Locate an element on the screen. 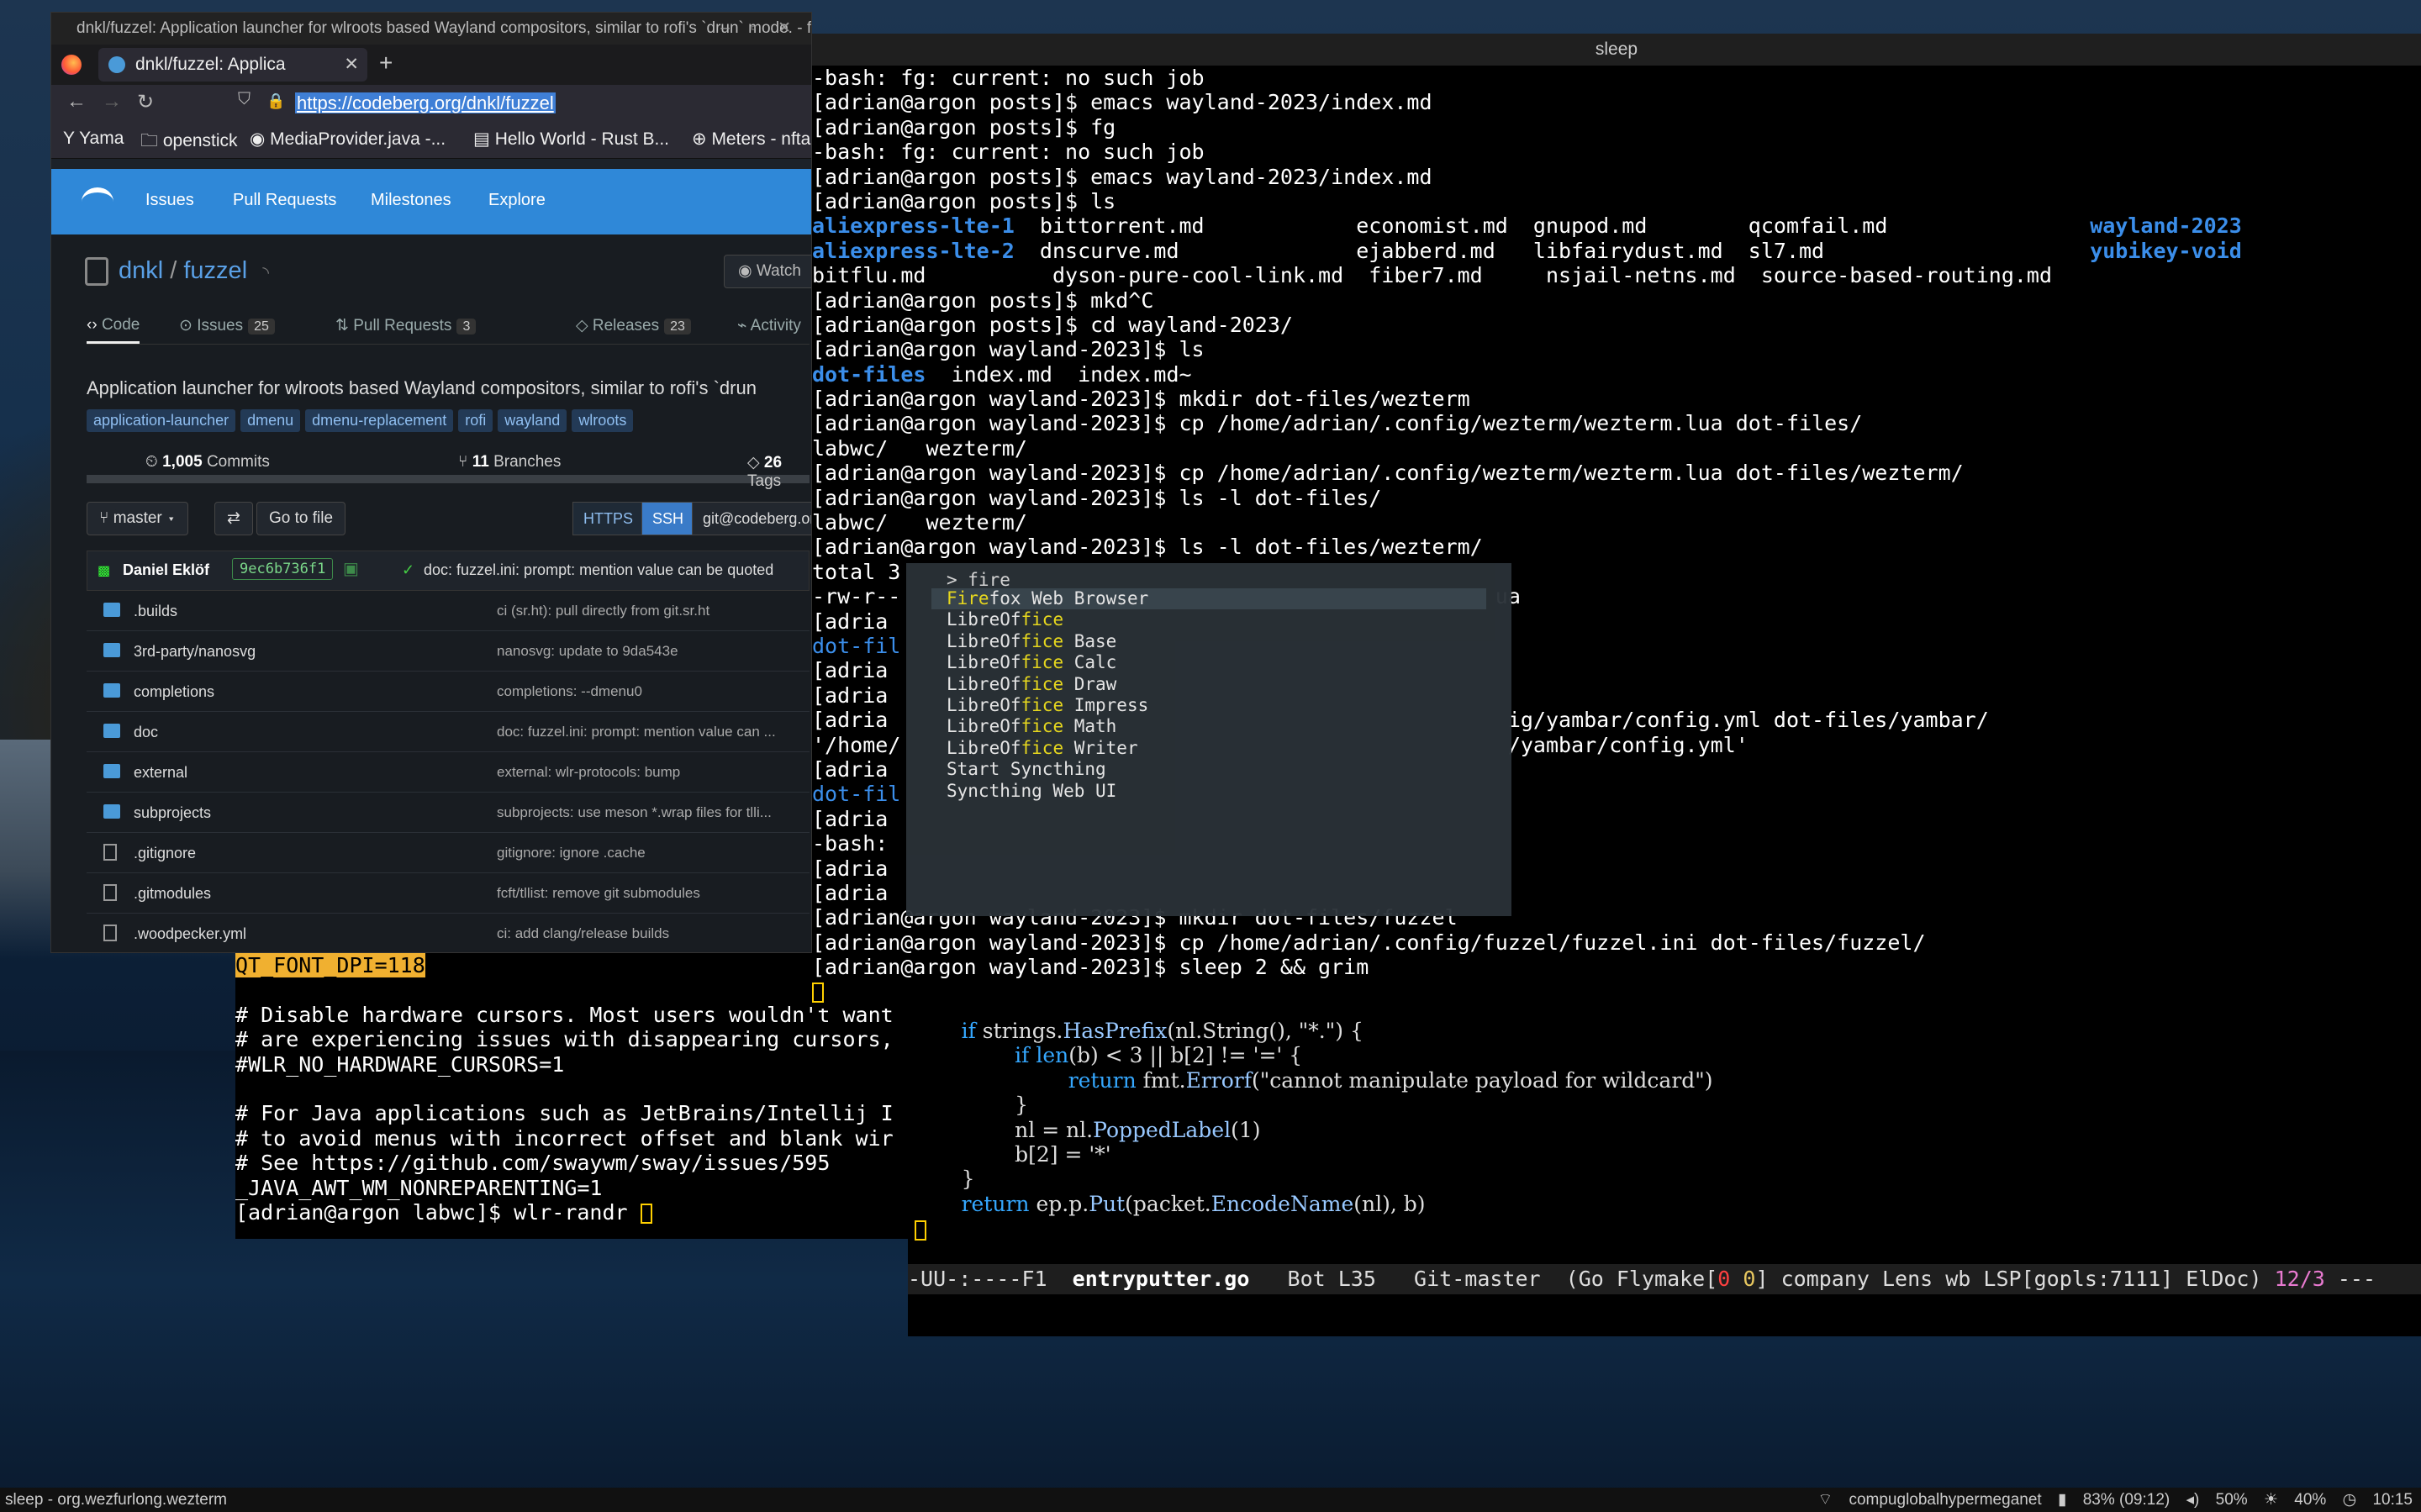 The height and width of the screenshot is (1512, 2421). wifi-indicator: ⌔ compuglobalhypermeganet is located at coordinates (1929, 1500).